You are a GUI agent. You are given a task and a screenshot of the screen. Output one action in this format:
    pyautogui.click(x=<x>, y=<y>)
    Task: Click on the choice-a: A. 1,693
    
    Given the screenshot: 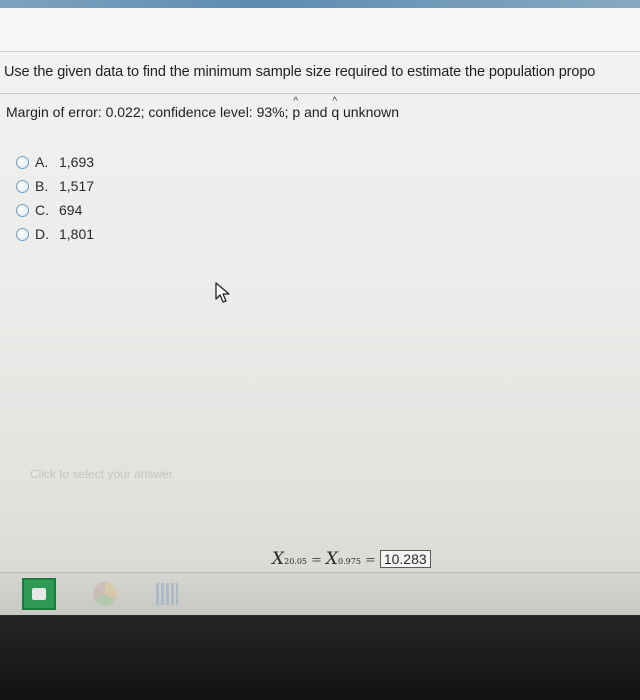 What is the action you would take?
    pyautogui.click(x=55, y=162)
    